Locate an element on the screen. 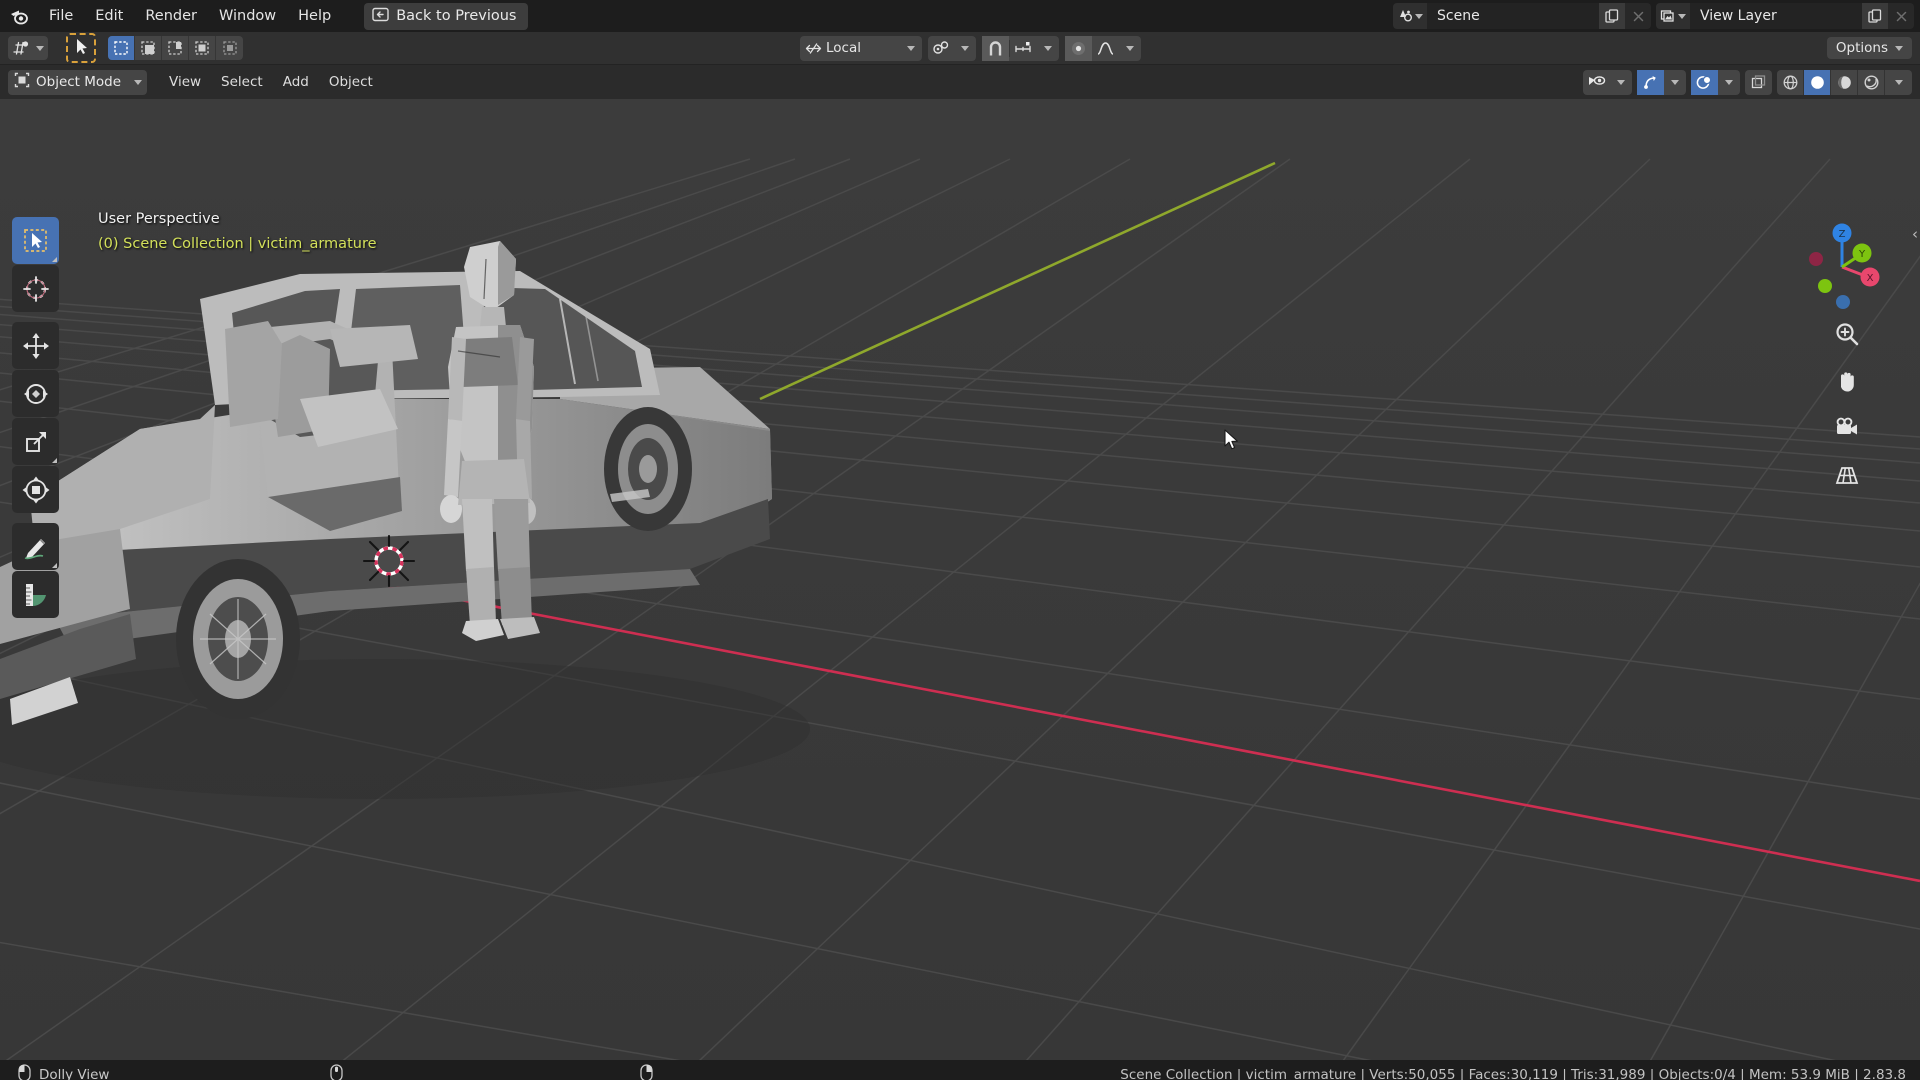 This screenshot has width=1920, height=1080. svg-text: Z is located at coordinates (1842, 234).